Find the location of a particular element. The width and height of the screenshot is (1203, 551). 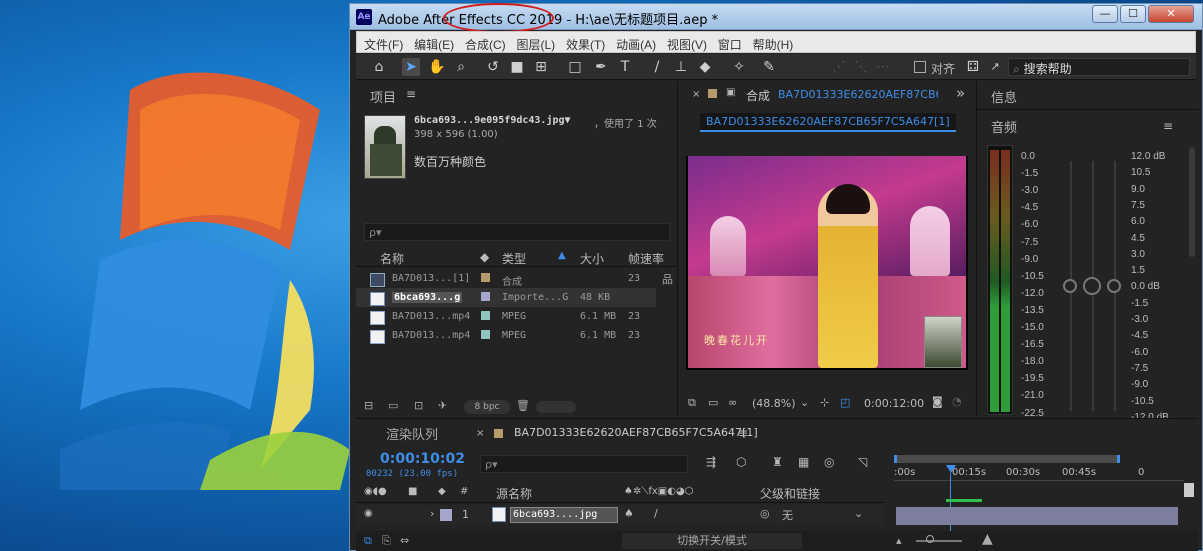

rotate-tool-icon: ↺ is located at coordinates (493, 67).